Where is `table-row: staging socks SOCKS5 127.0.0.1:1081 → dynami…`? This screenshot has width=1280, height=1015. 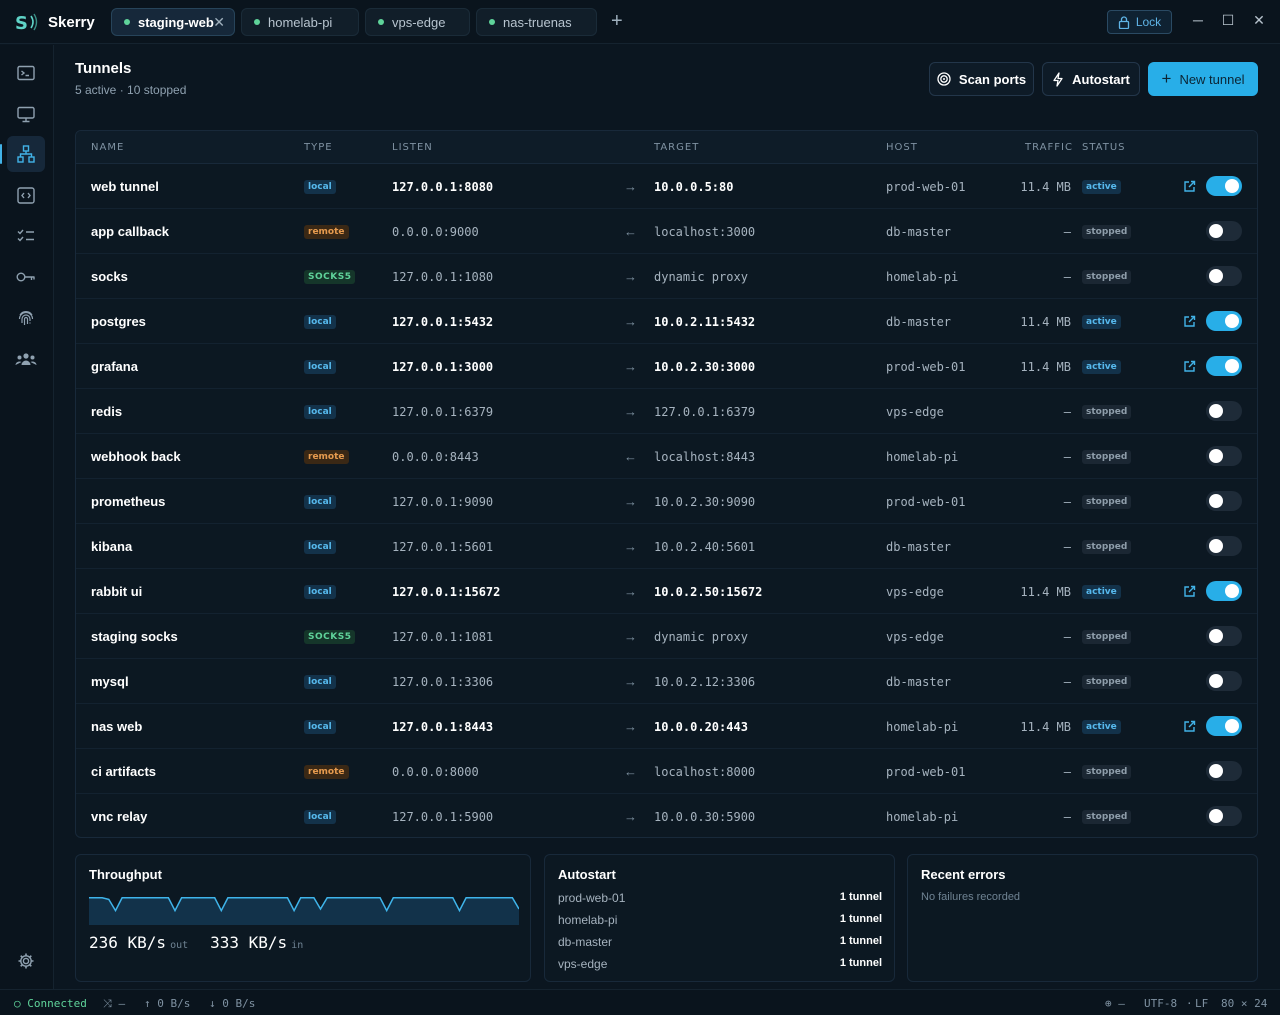 table-row: staging socks SOCKS5 127.0.0.1:1081 → dynami… is located at coordinates (666, 636).